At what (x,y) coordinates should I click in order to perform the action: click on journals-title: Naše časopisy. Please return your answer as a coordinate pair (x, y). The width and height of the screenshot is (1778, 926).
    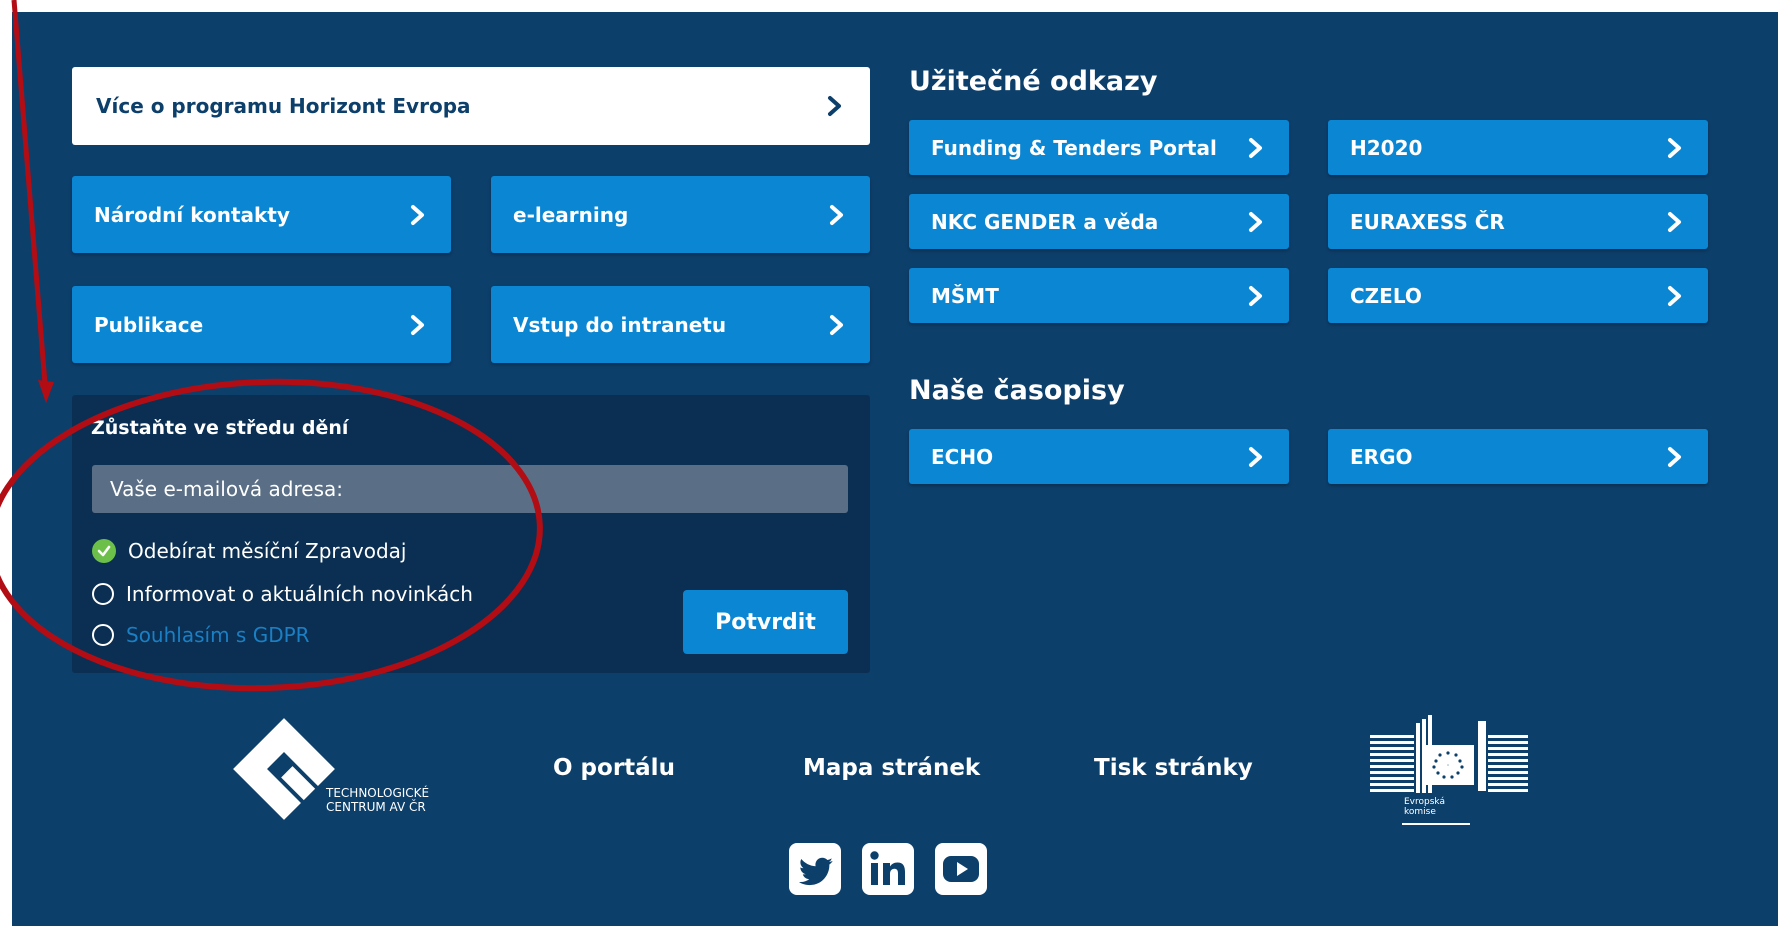
    Looking at the image, I should click on (1017, 390).